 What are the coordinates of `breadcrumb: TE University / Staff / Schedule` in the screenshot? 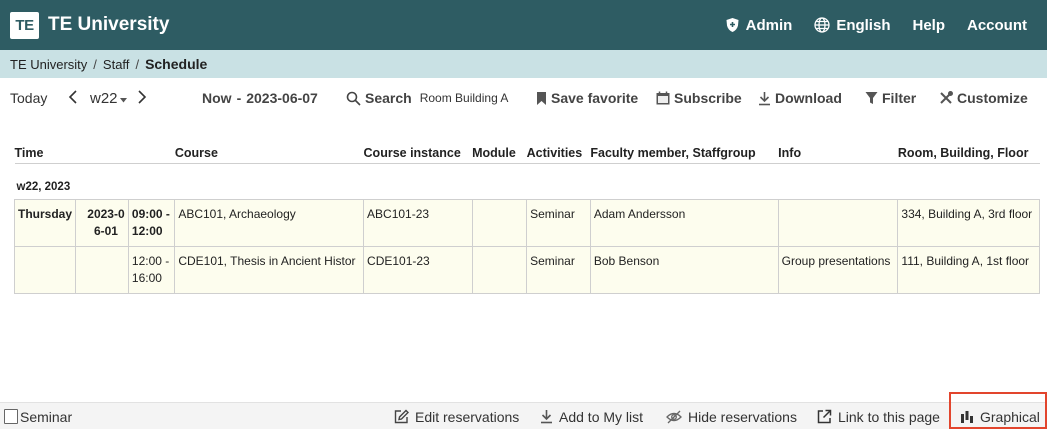 It's located at (523, 64).